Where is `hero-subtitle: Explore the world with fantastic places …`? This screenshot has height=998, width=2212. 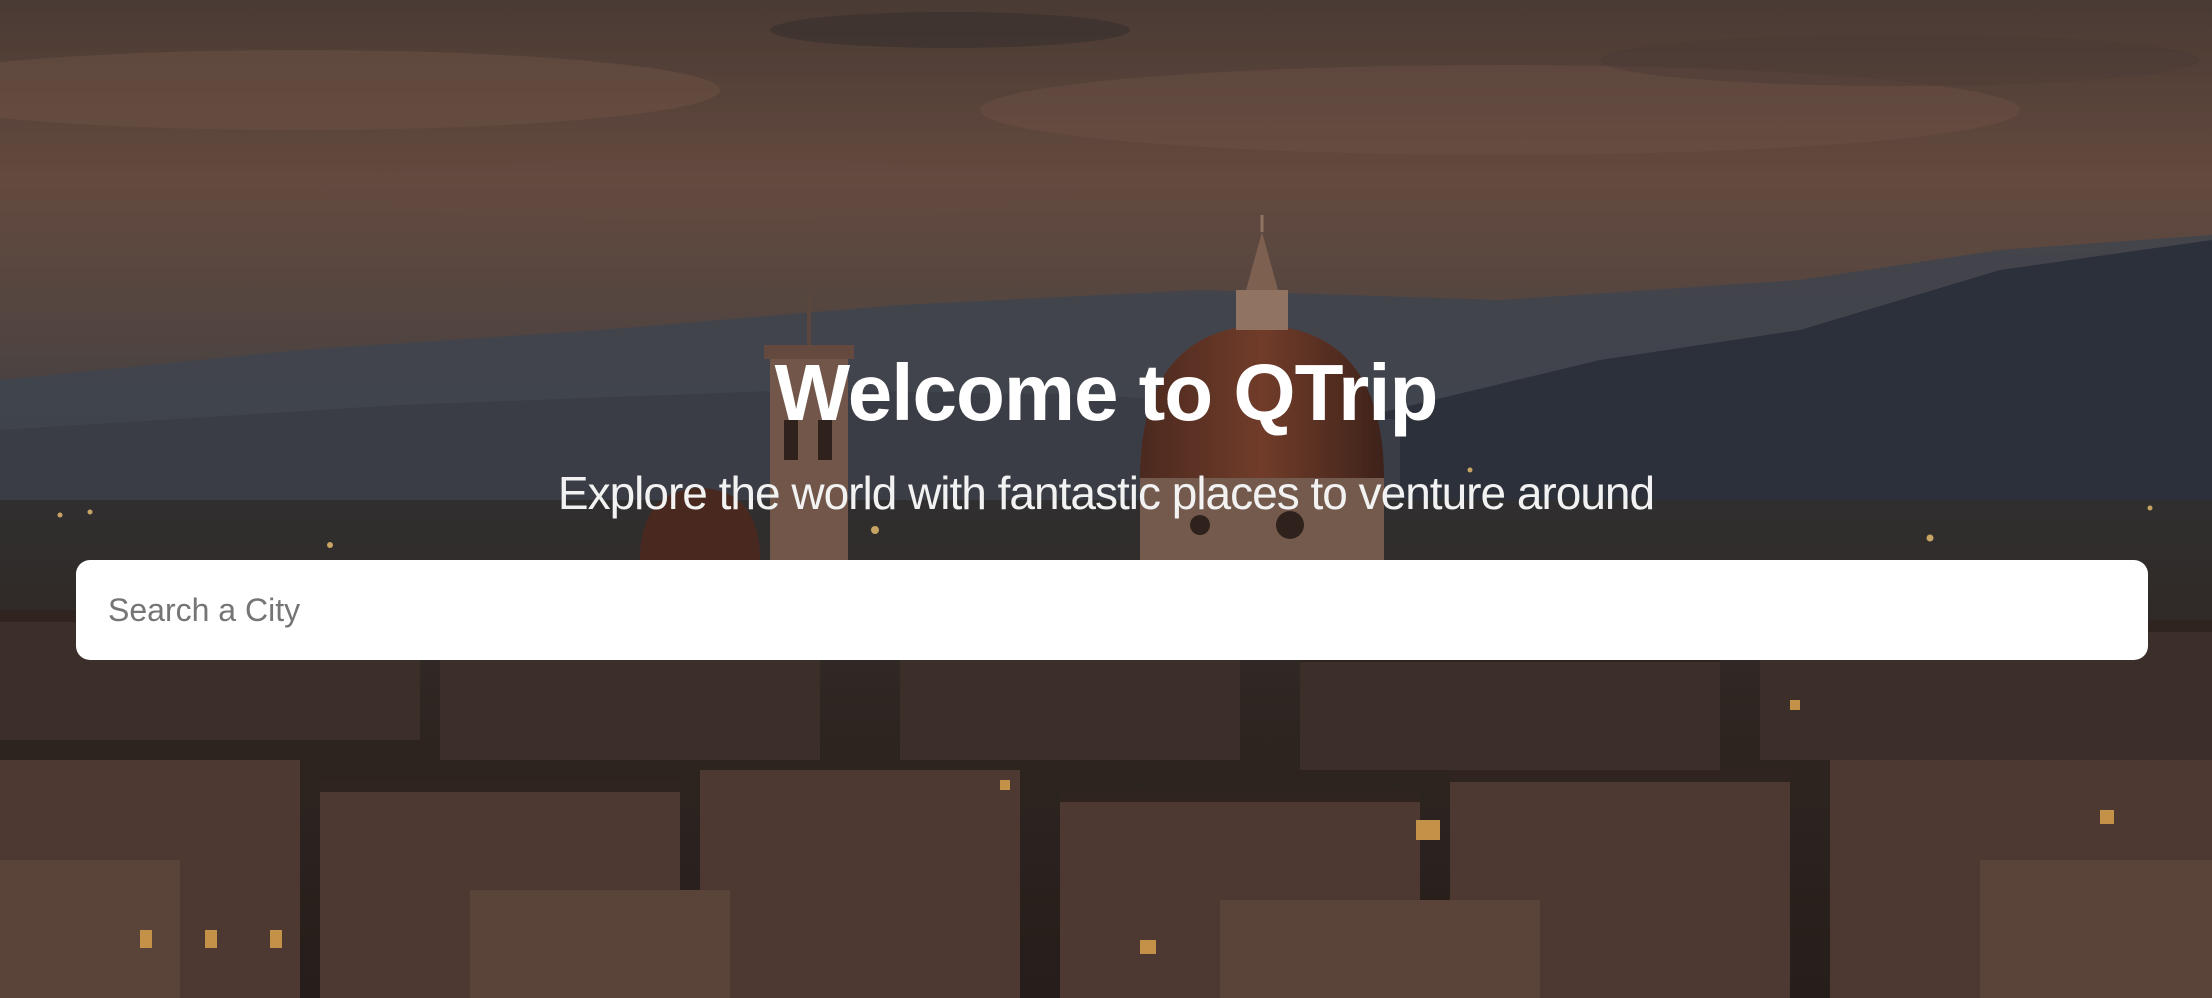 hero-subtitle: Explore the world with fantastic places … is located at coordinates (1106, 493).